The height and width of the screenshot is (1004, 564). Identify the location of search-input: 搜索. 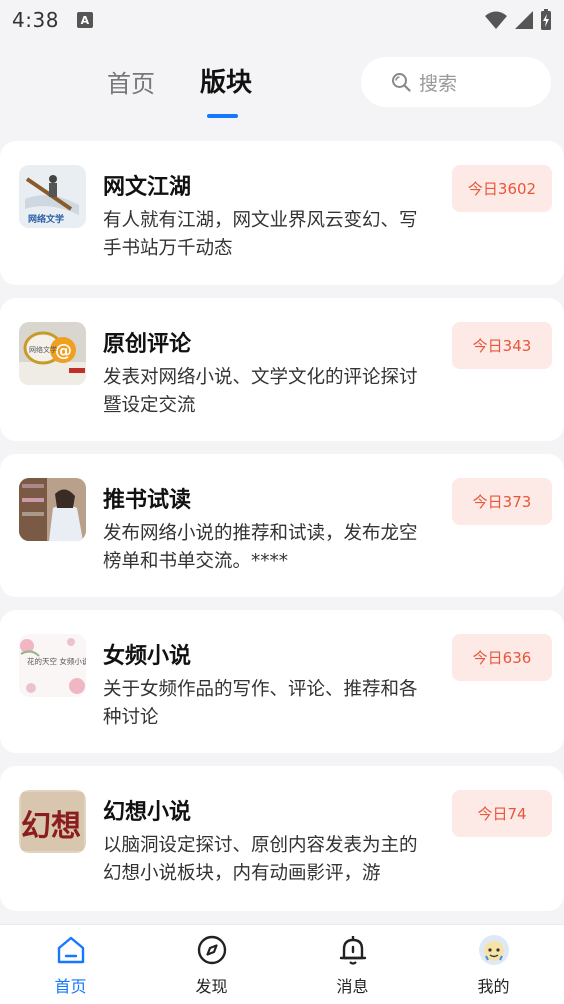
(456, 82).